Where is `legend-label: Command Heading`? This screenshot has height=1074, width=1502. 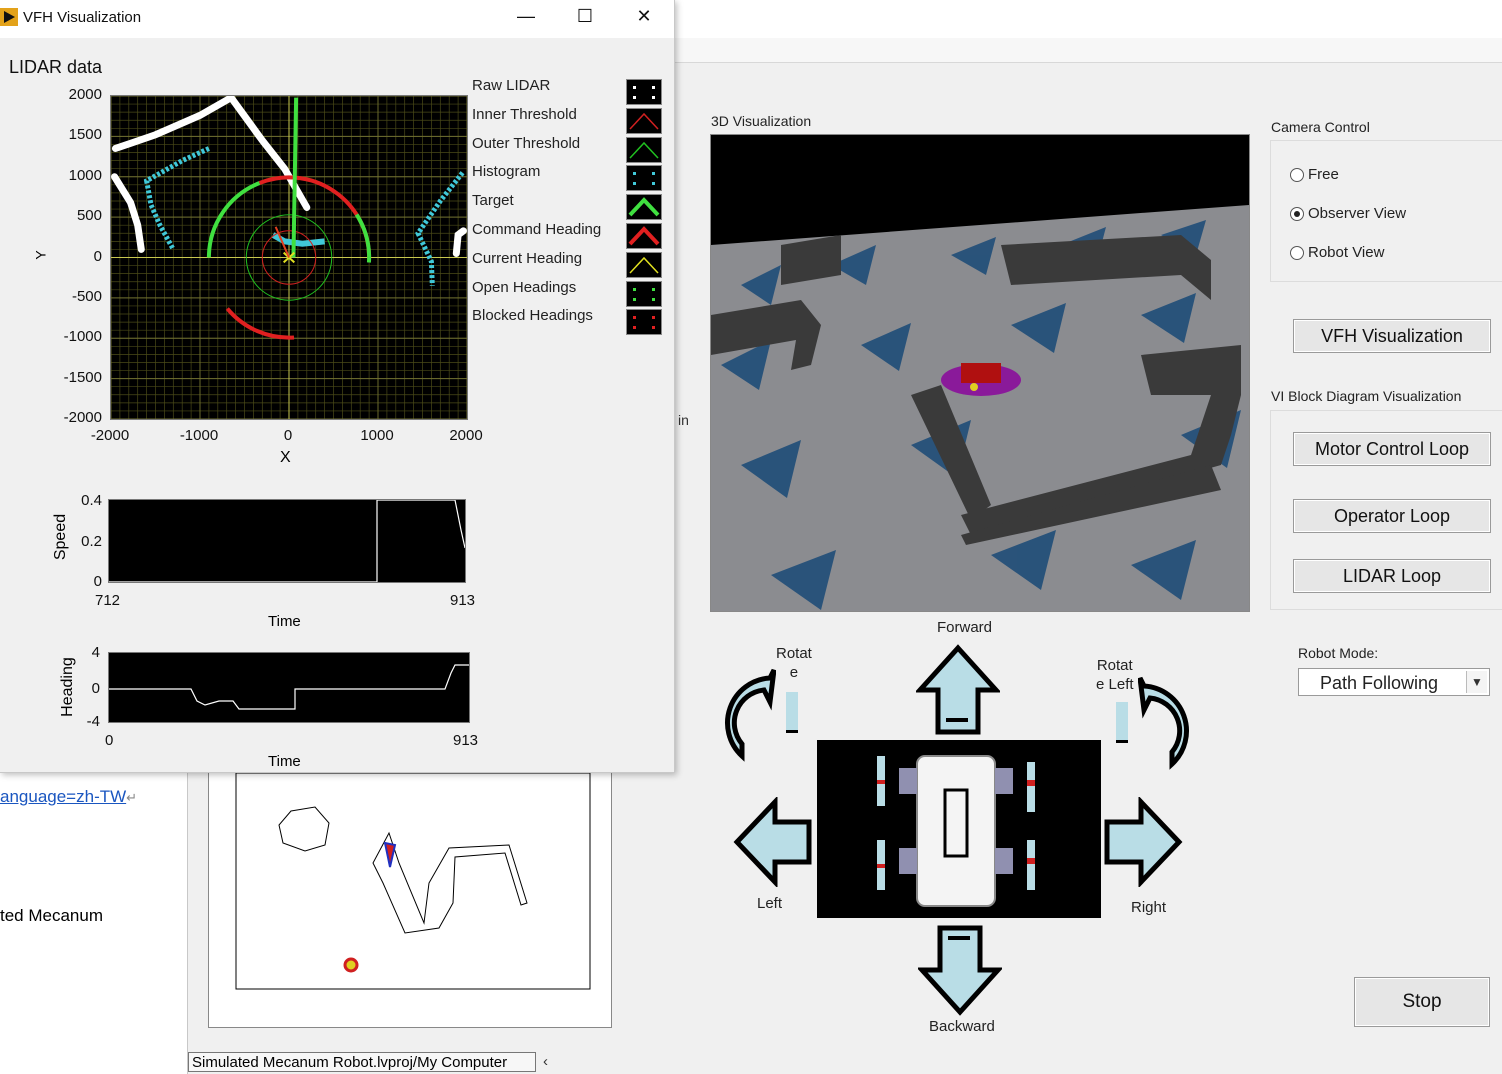 legend-label: Command Heading is located at coordinates (537, 229).